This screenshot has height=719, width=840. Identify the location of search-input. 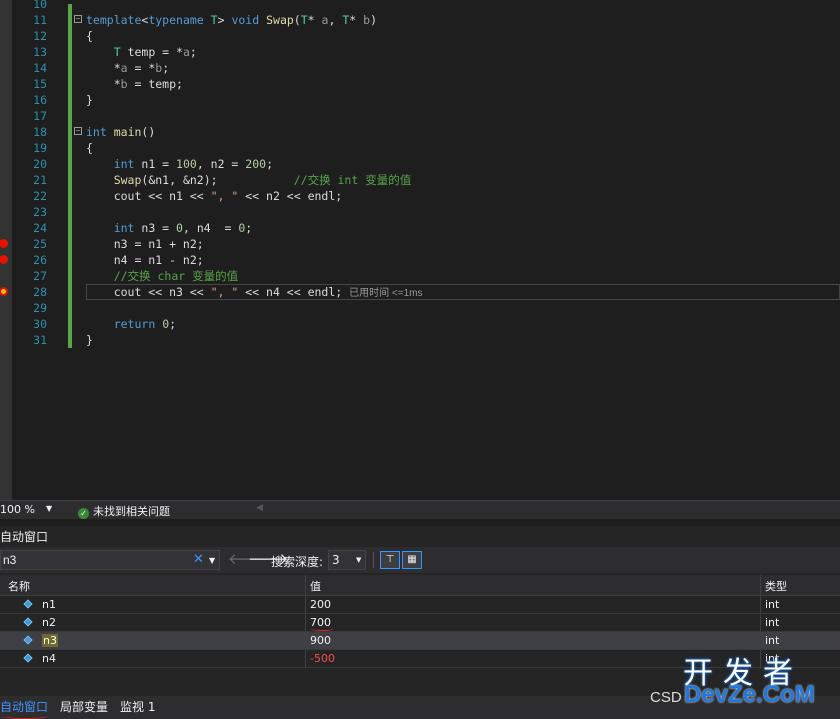
(93, 560).